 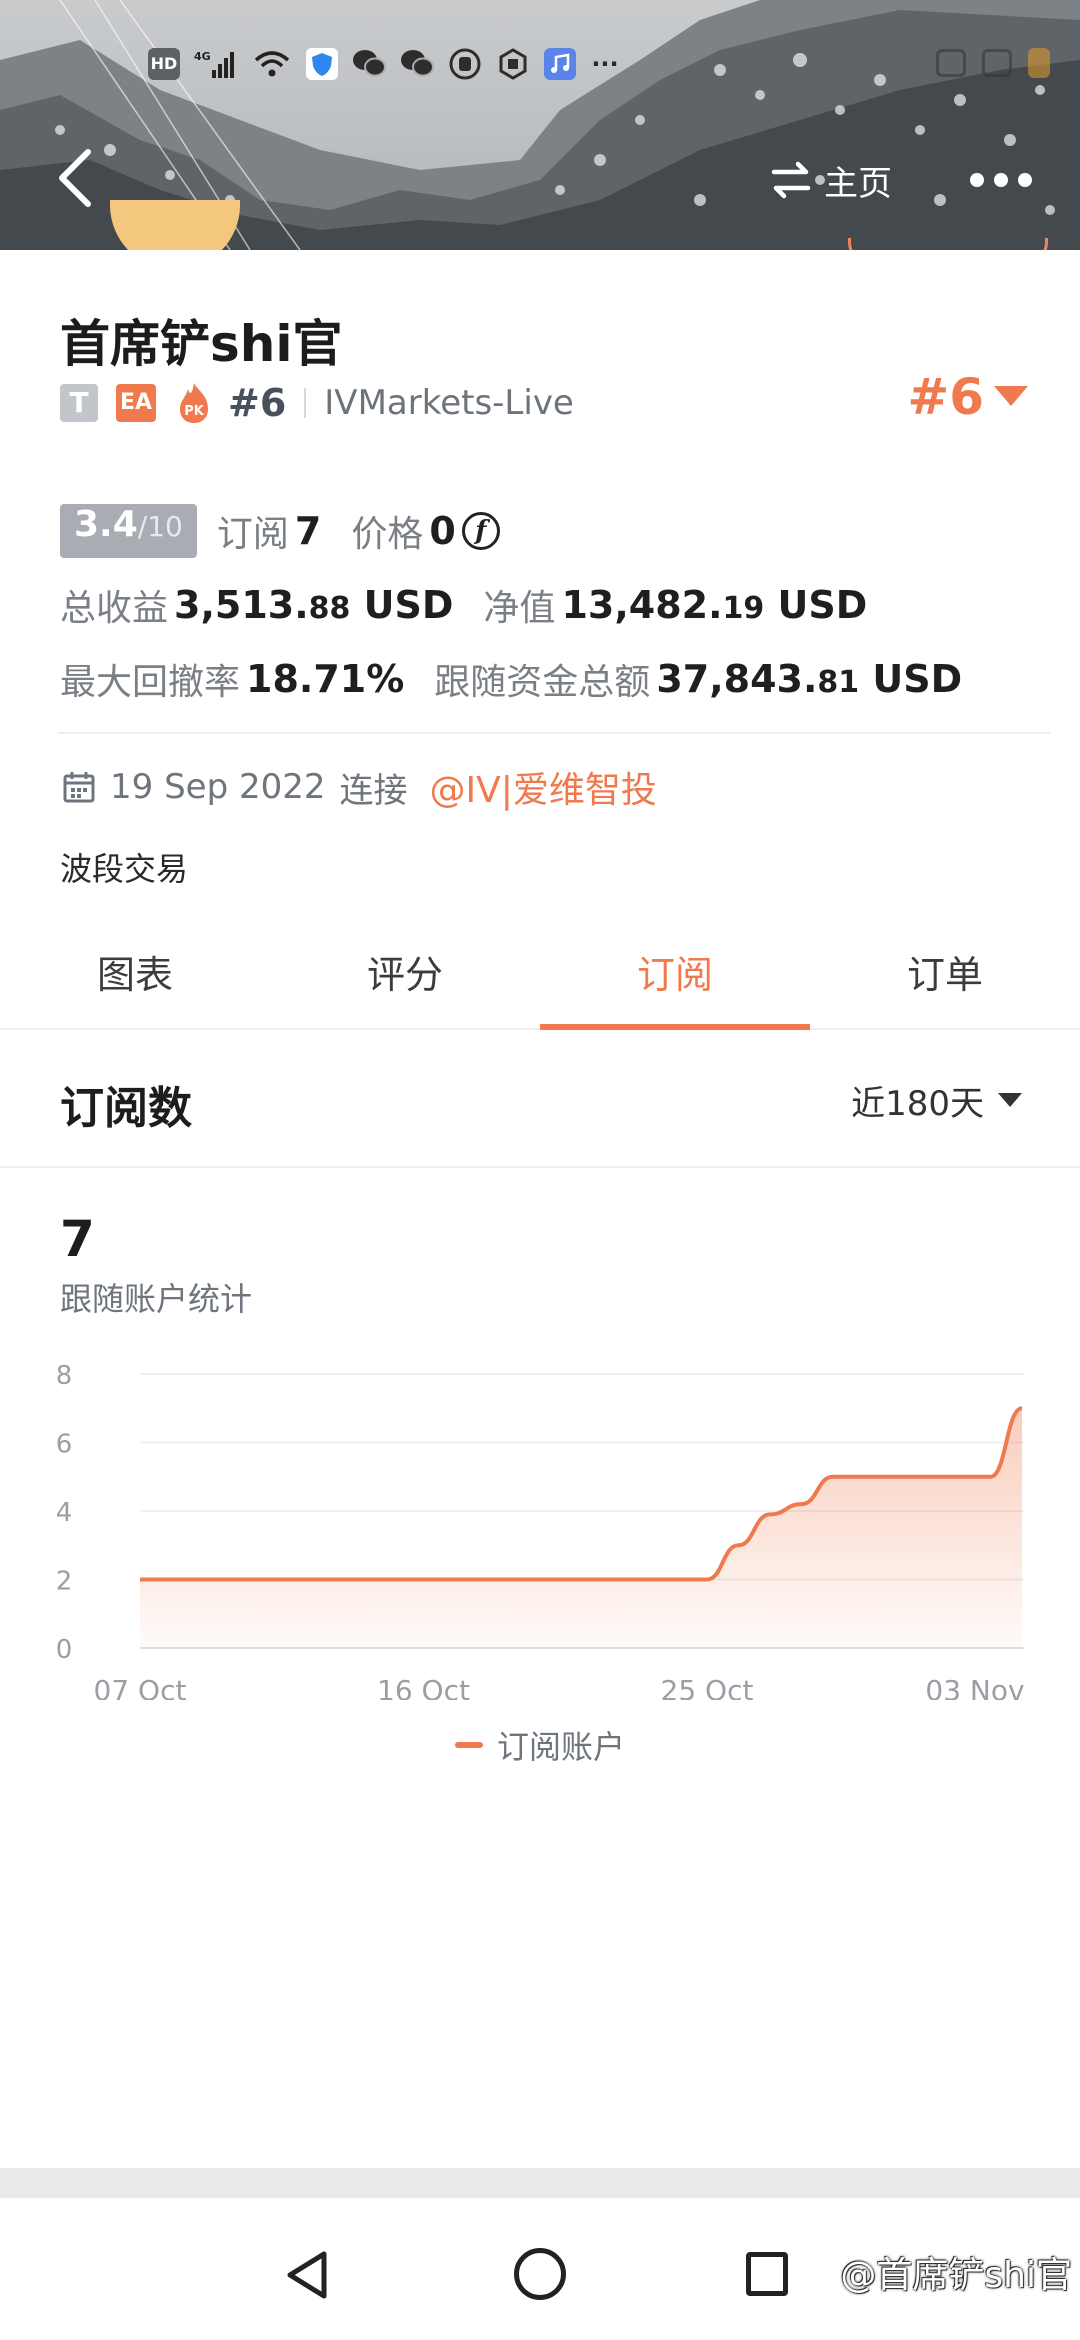 I want to click on 4g-signal-icon: 4G, so click(x=216, y=64).